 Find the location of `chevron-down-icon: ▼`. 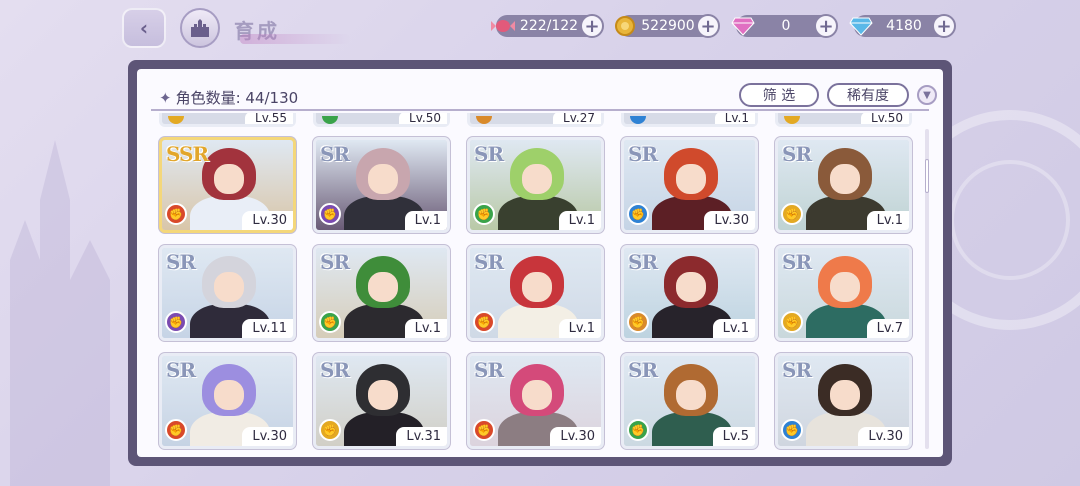

chevron-down-icon: ▼ is located at coordinates (927, 95).